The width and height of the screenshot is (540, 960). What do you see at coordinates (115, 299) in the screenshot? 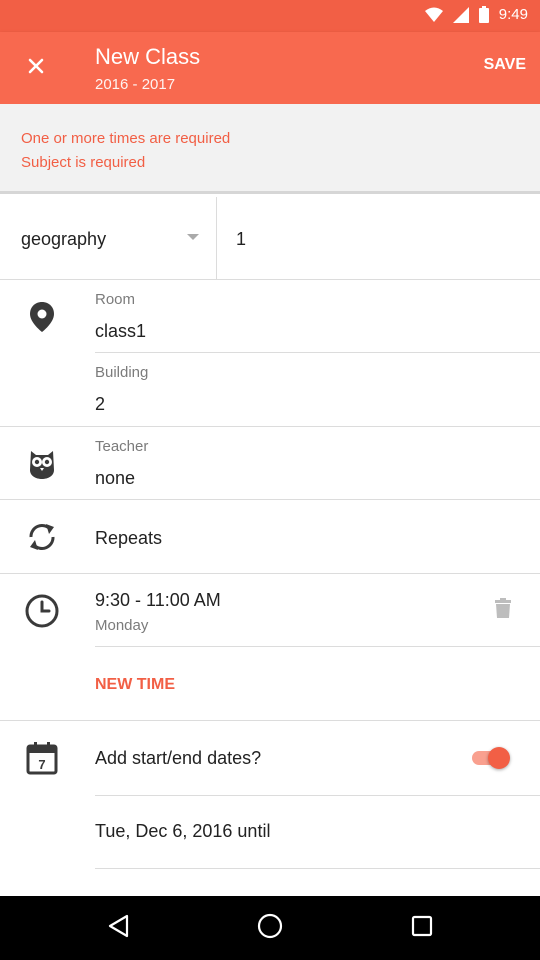
I see `room-label: Room` at bounding box center [115, 299].